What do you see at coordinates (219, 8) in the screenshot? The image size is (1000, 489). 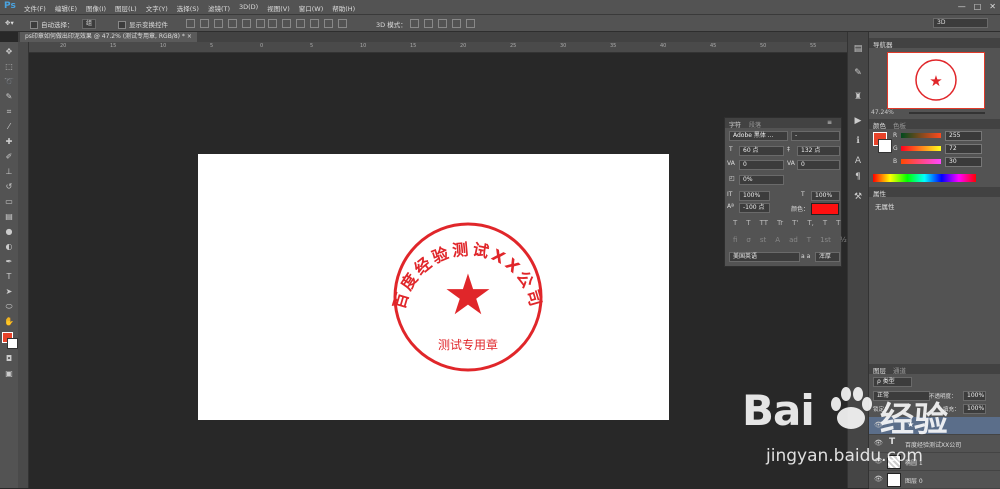 I see `menu-filter: 滤镜(T)` at bounding box center [219, 8].